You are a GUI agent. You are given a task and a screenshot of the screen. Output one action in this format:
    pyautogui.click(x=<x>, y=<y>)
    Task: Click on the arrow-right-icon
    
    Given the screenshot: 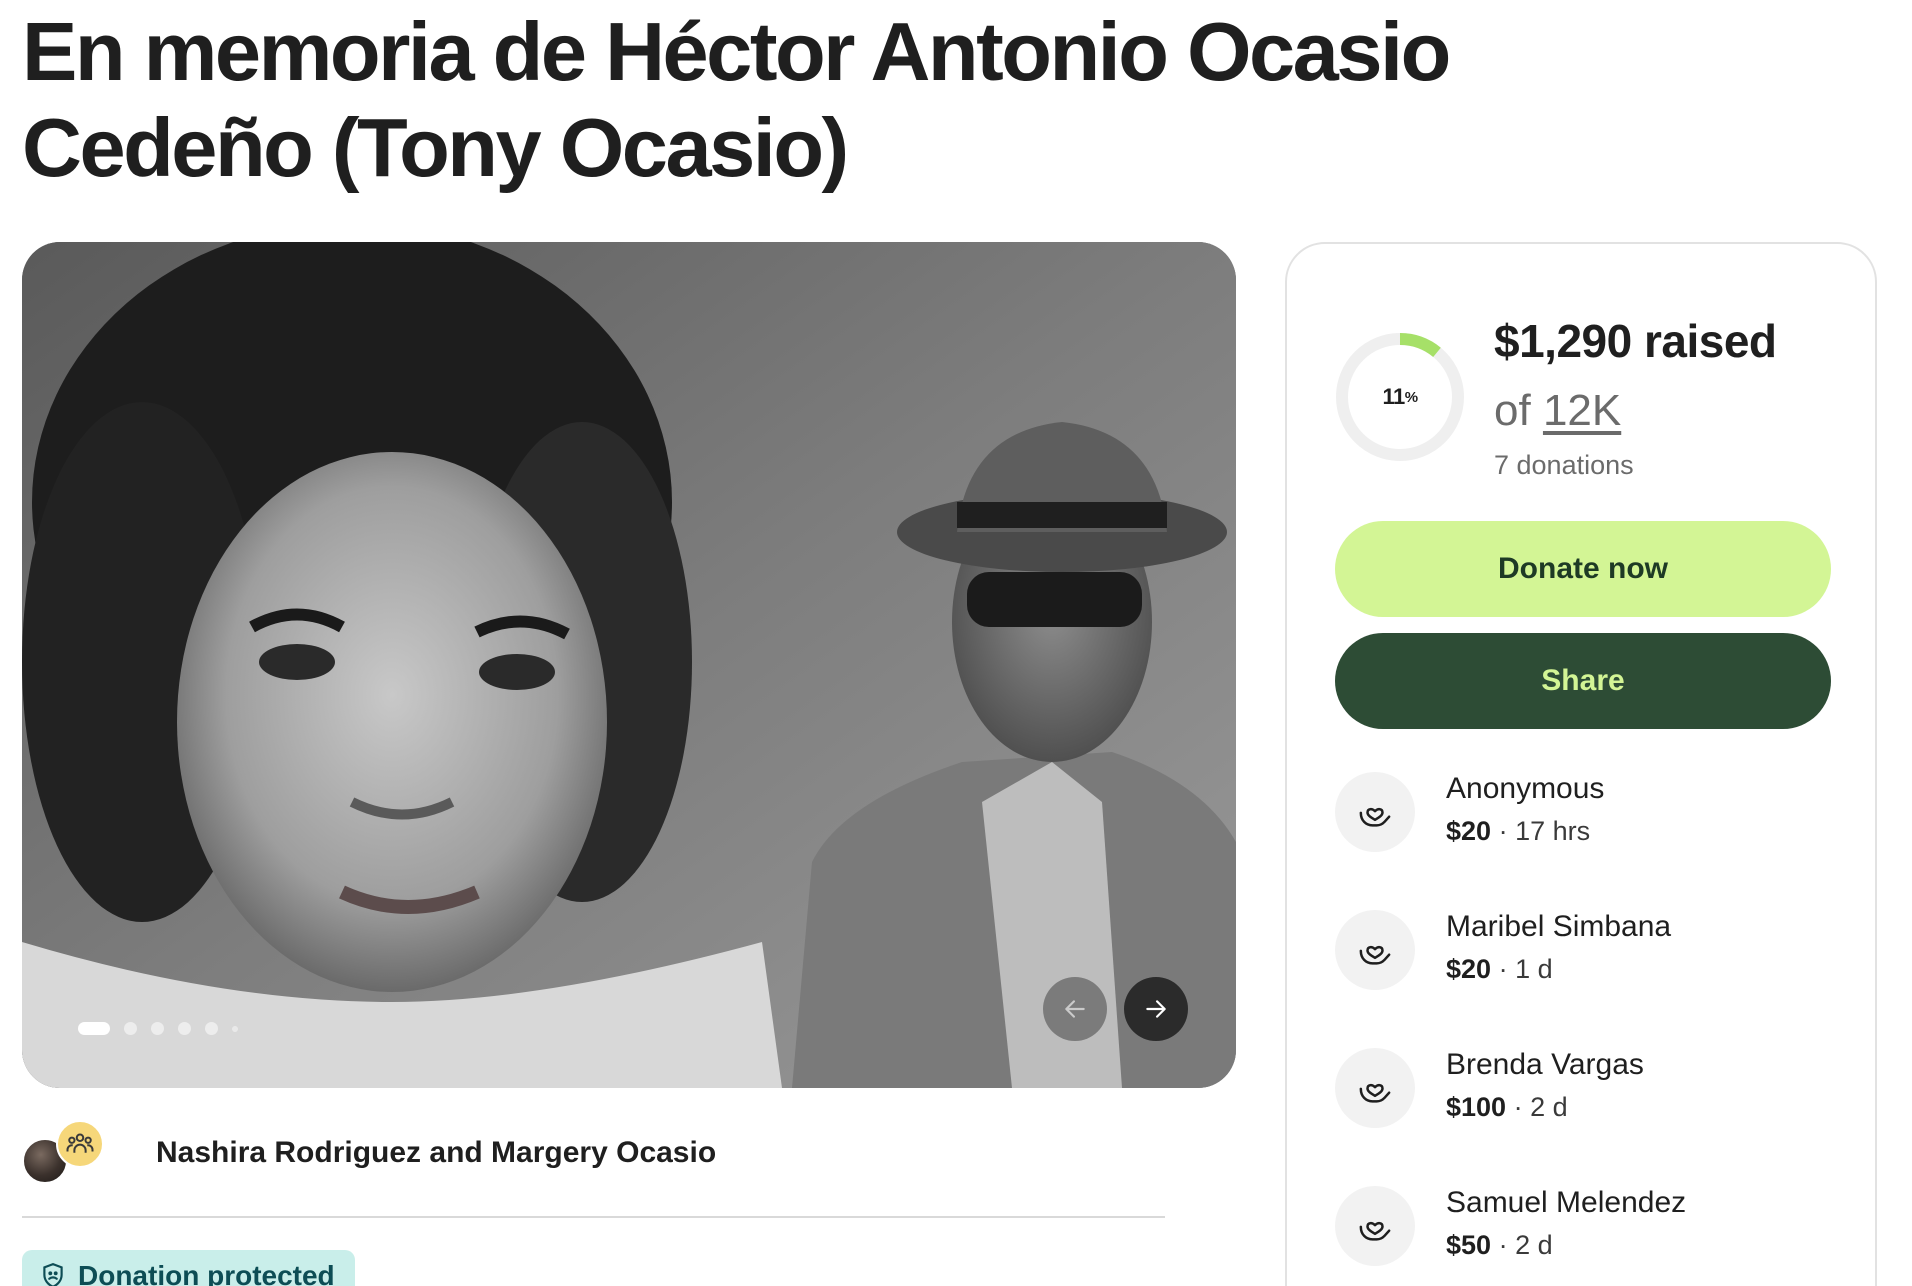 What is the action you would take?
    pyautogui.click(x=1156, y=1009)
    